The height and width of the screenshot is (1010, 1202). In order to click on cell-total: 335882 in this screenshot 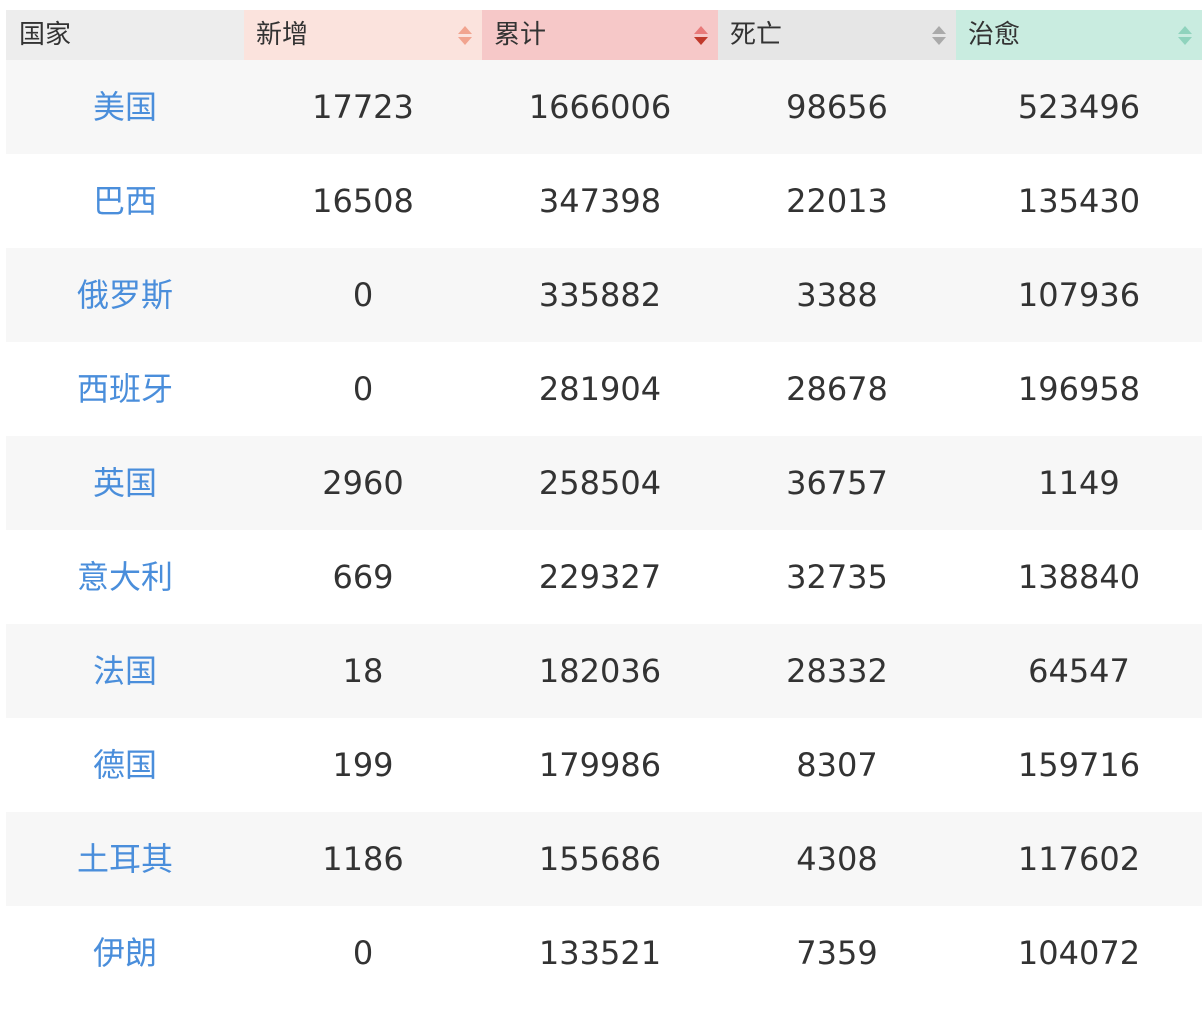, I will do `click(600, 295)`.